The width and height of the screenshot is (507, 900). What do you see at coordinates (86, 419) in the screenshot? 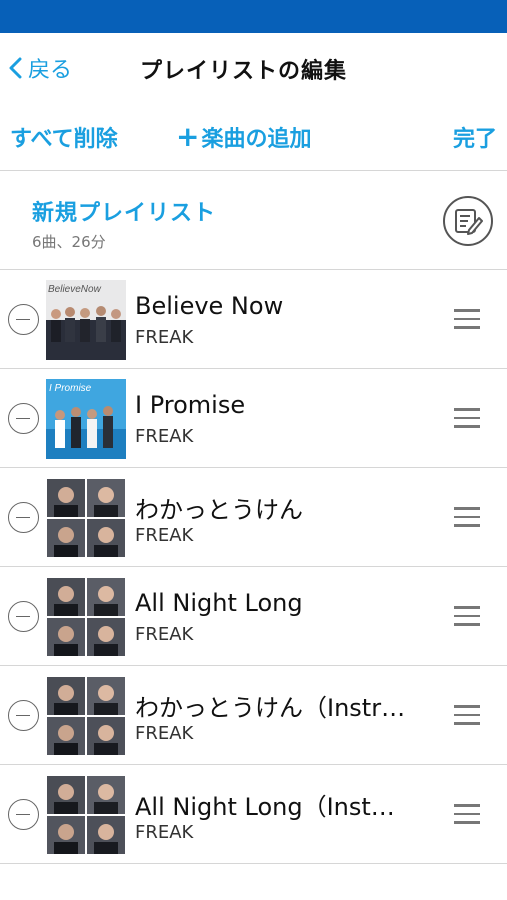
I see `album-art: I Promise` at bounding box center [86, 419].